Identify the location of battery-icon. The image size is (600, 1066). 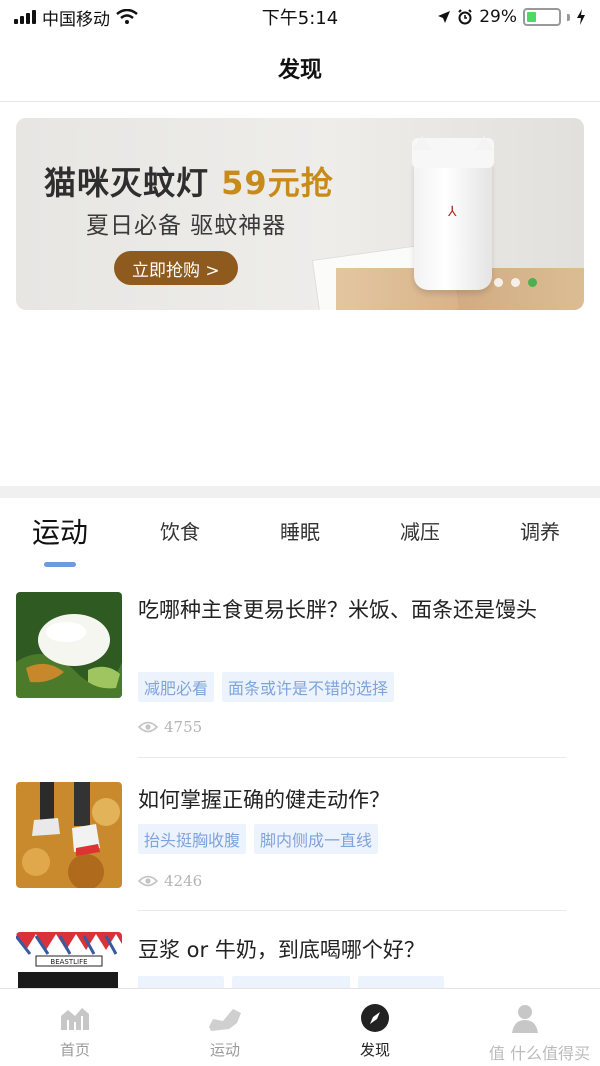
(542, 17).